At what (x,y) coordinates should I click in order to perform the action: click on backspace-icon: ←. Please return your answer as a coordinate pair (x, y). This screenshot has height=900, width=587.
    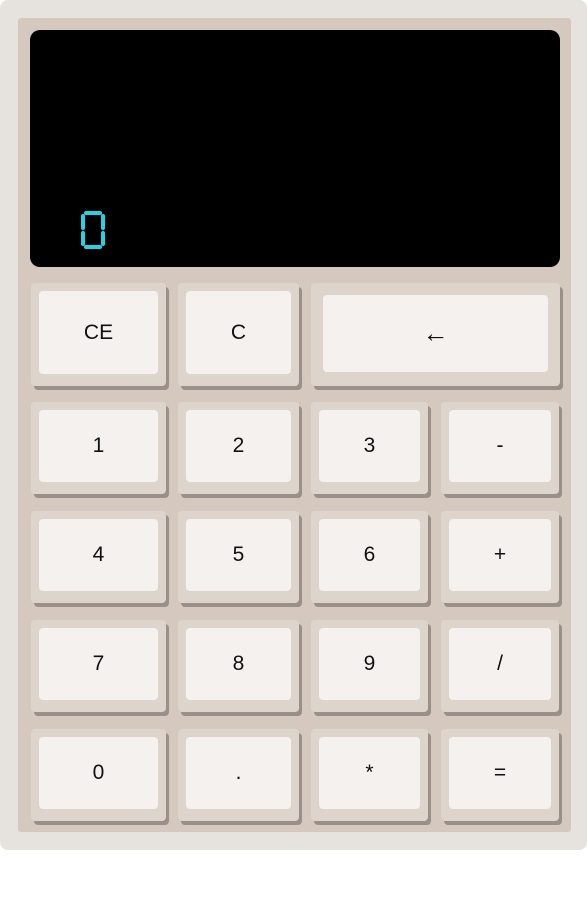
    Looking at the image, I should click on (435, 333).